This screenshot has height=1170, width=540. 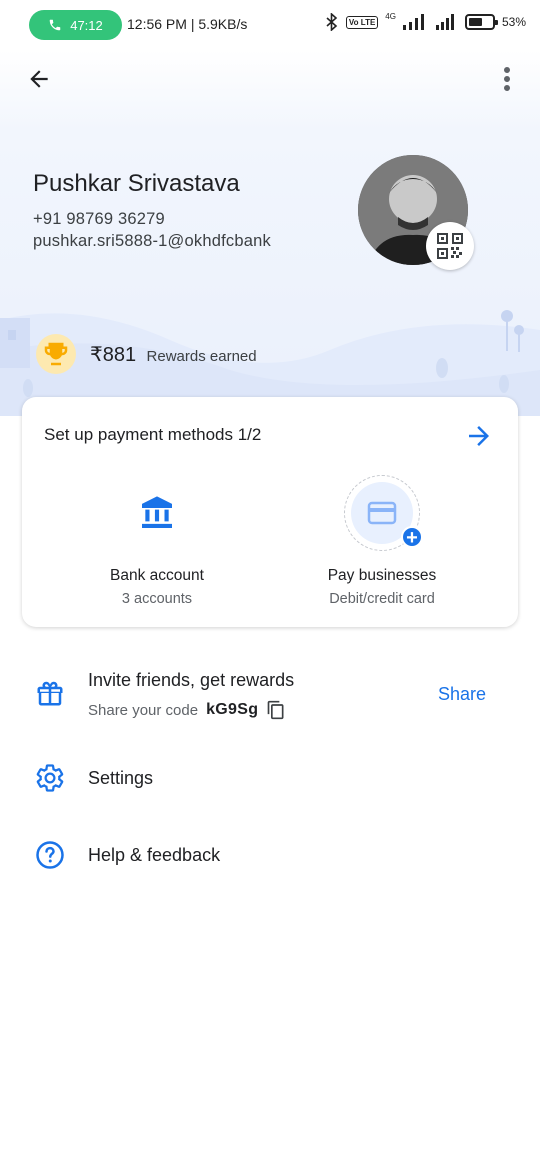 I want to click on profile-phone: +91 98769 36279, so click(x=99, y=219).